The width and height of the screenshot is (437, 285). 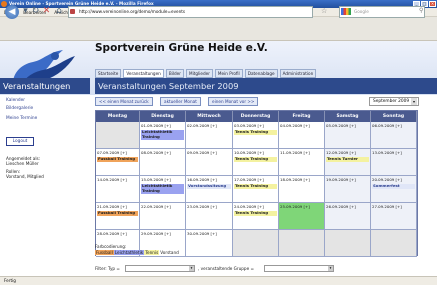 I want to click on search-input: Google, so click(x=382, y=12).